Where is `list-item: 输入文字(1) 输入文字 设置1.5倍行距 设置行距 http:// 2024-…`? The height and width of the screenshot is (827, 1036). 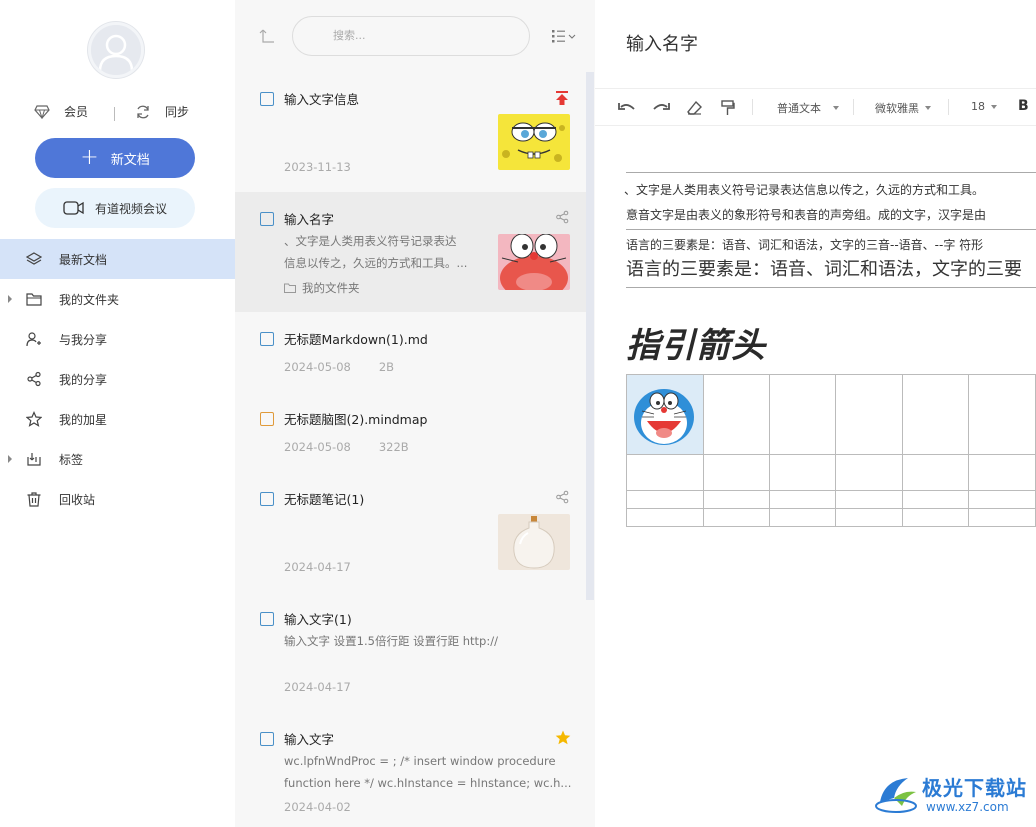 list-item: 输入文字(1) 输入文字 设置1.5倍行距 设置行距 http:// 2024-… is located at coordinates (410, 652).